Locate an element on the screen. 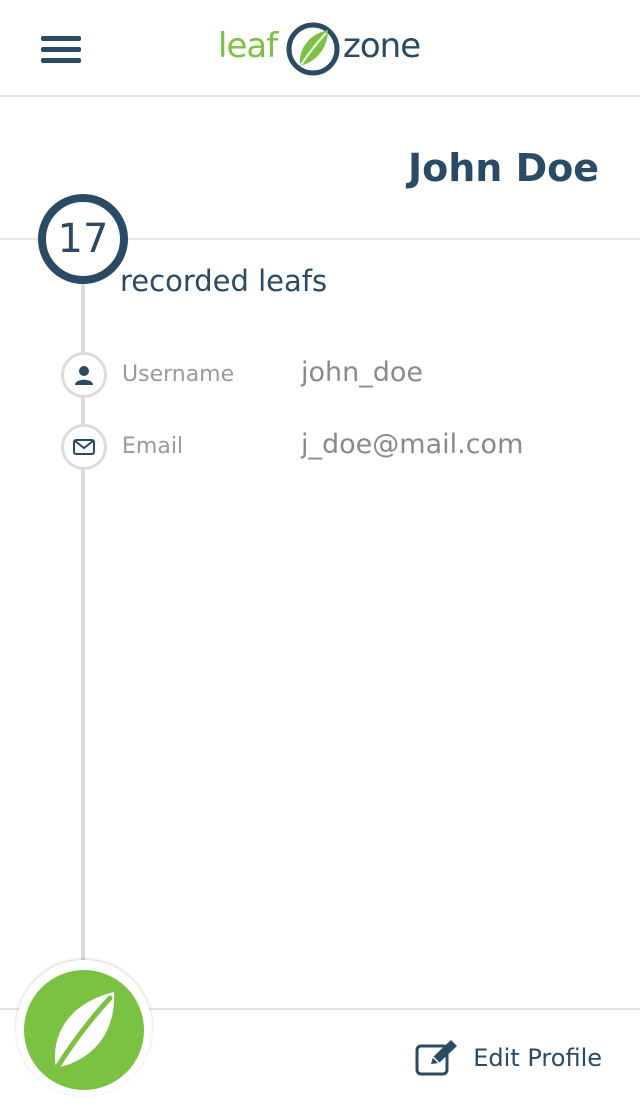 The image size is (640, 1106). edit-profile-label: Edit Profile is located at coordinates (537, 1058).